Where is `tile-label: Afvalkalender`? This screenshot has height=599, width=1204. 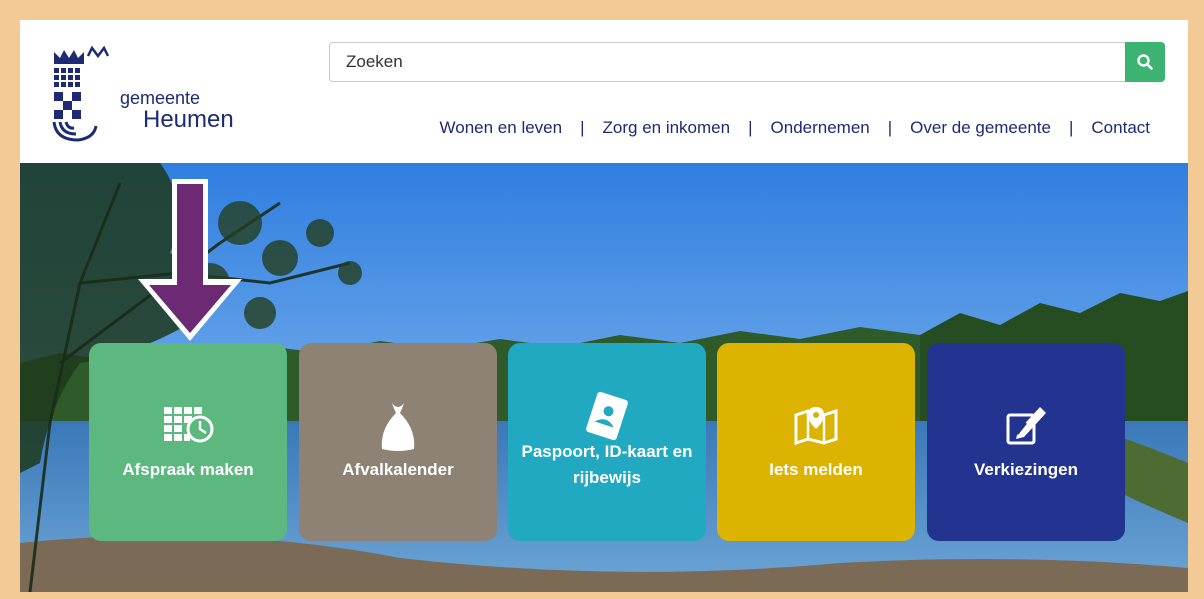 tile-label: Afvalkalender is located at coordinates (398, 469).